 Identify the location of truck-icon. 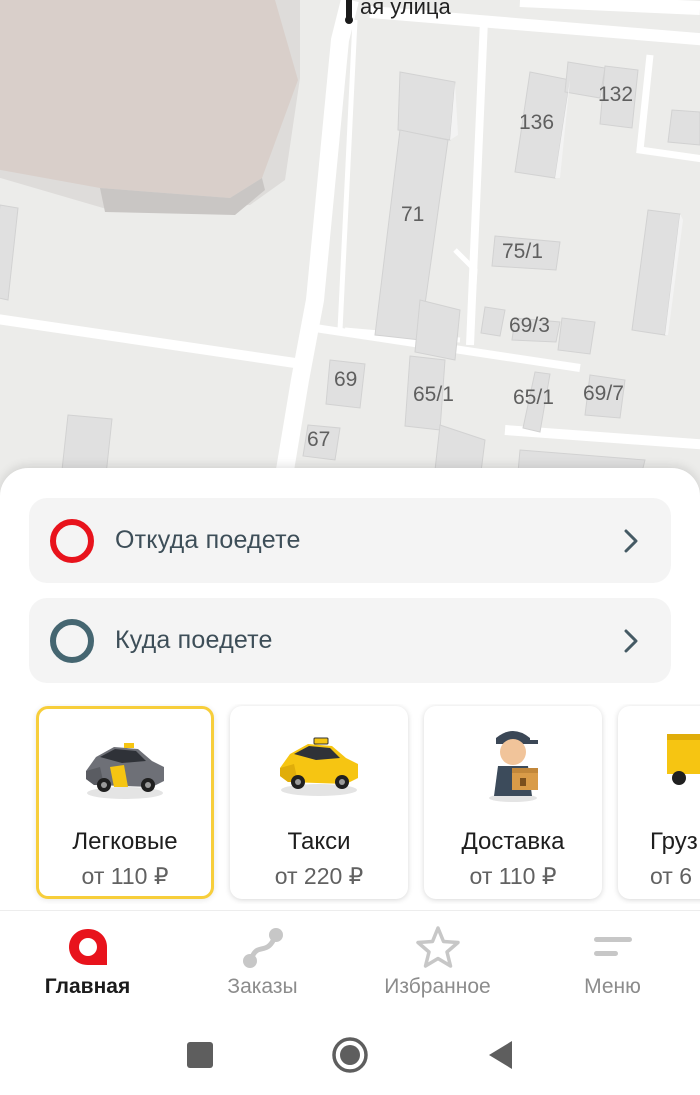
(683, 759).